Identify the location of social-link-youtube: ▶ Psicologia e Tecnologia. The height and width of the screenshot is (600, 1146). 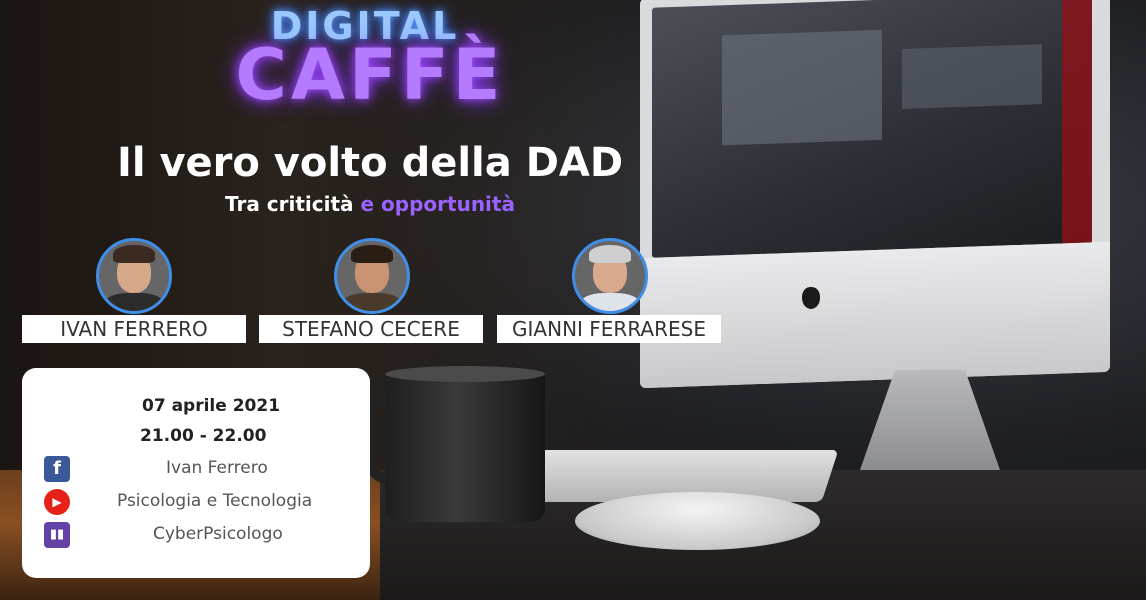
(204, 504).